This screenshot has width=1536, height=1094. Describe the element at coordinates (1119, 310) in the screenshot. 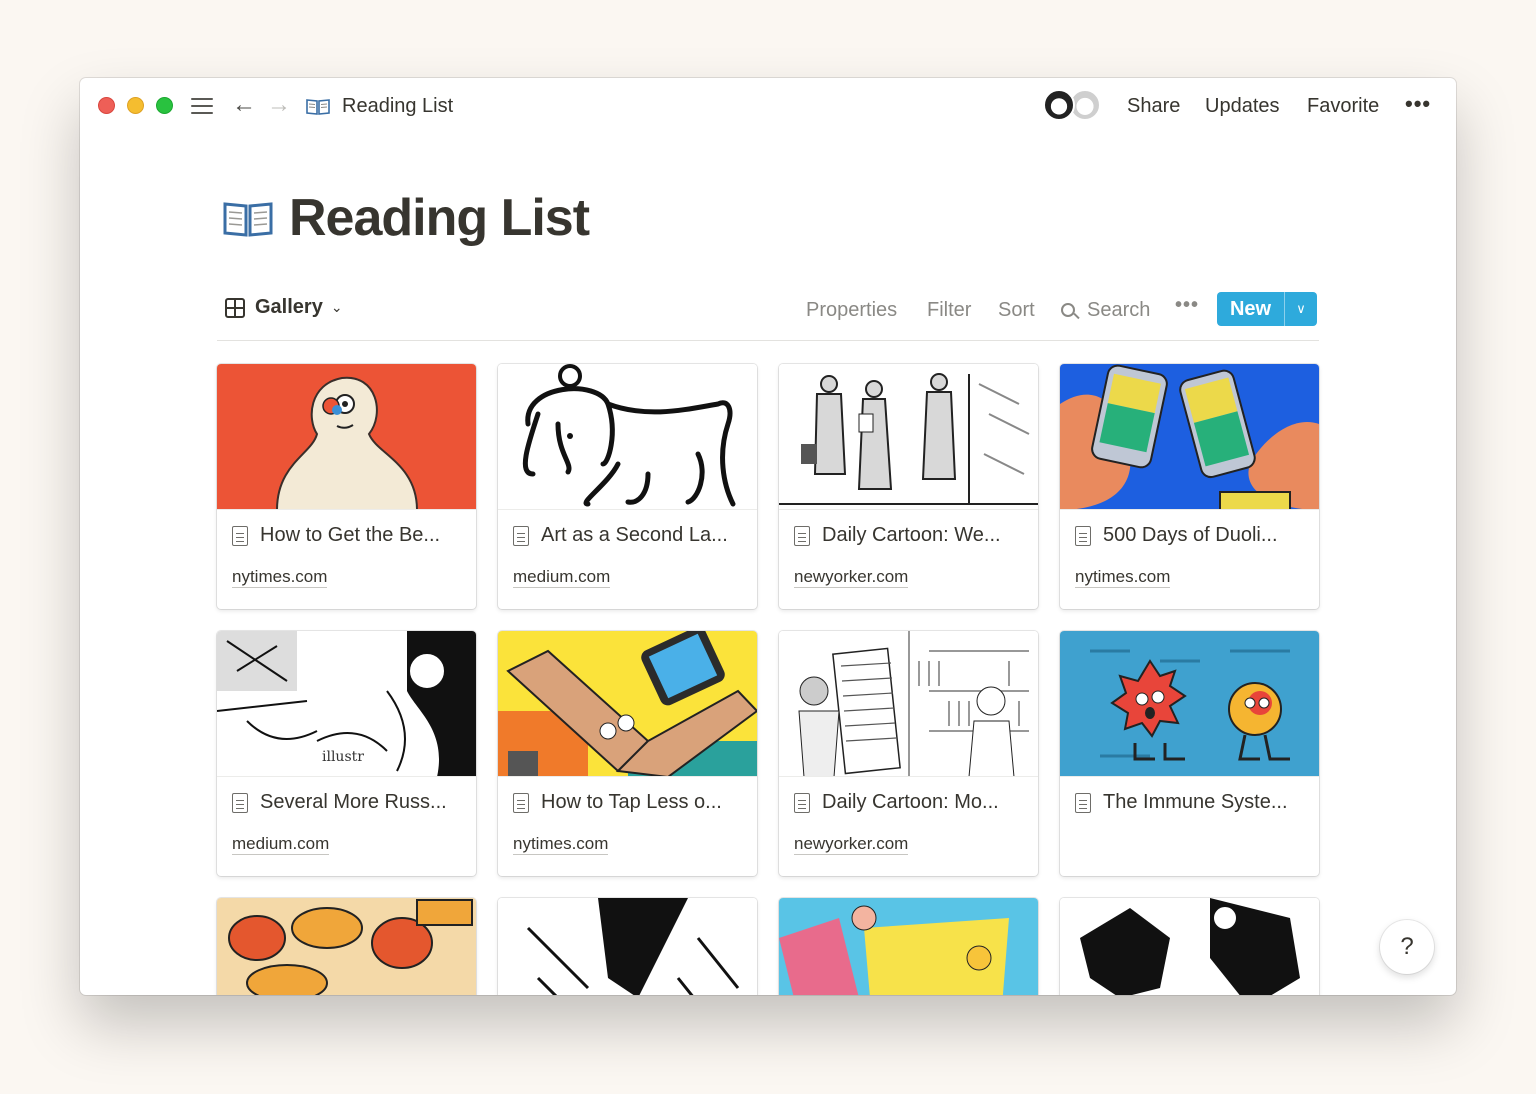

I see `search-label: Search` at that location.